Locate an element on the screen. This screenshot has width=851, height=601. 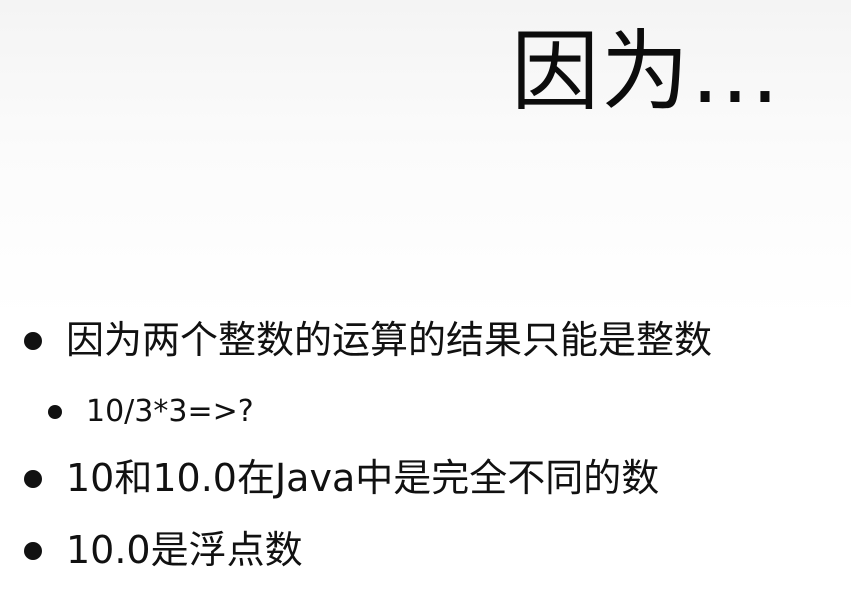
sub-bullet-text: 10/3*3=>? is located at coordinates (170, 411).